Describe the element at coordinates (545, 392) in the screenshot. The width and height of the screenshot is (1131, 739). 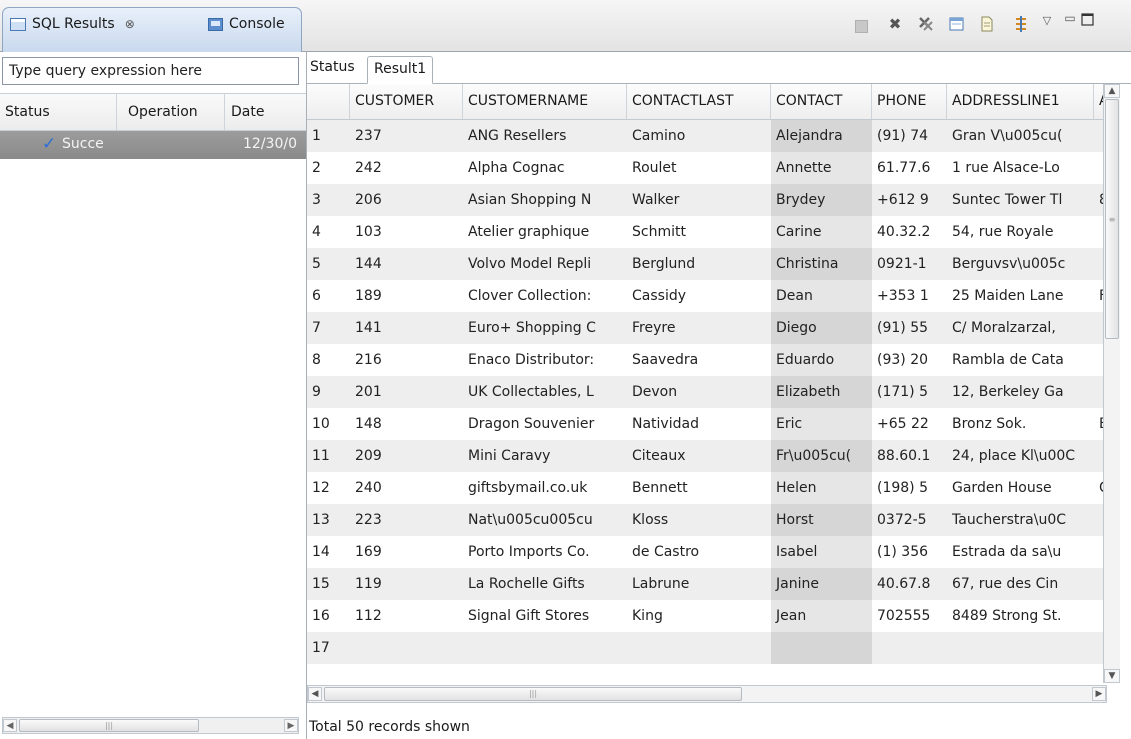
I see `cell-customername: UK Collectables, L` at that location.